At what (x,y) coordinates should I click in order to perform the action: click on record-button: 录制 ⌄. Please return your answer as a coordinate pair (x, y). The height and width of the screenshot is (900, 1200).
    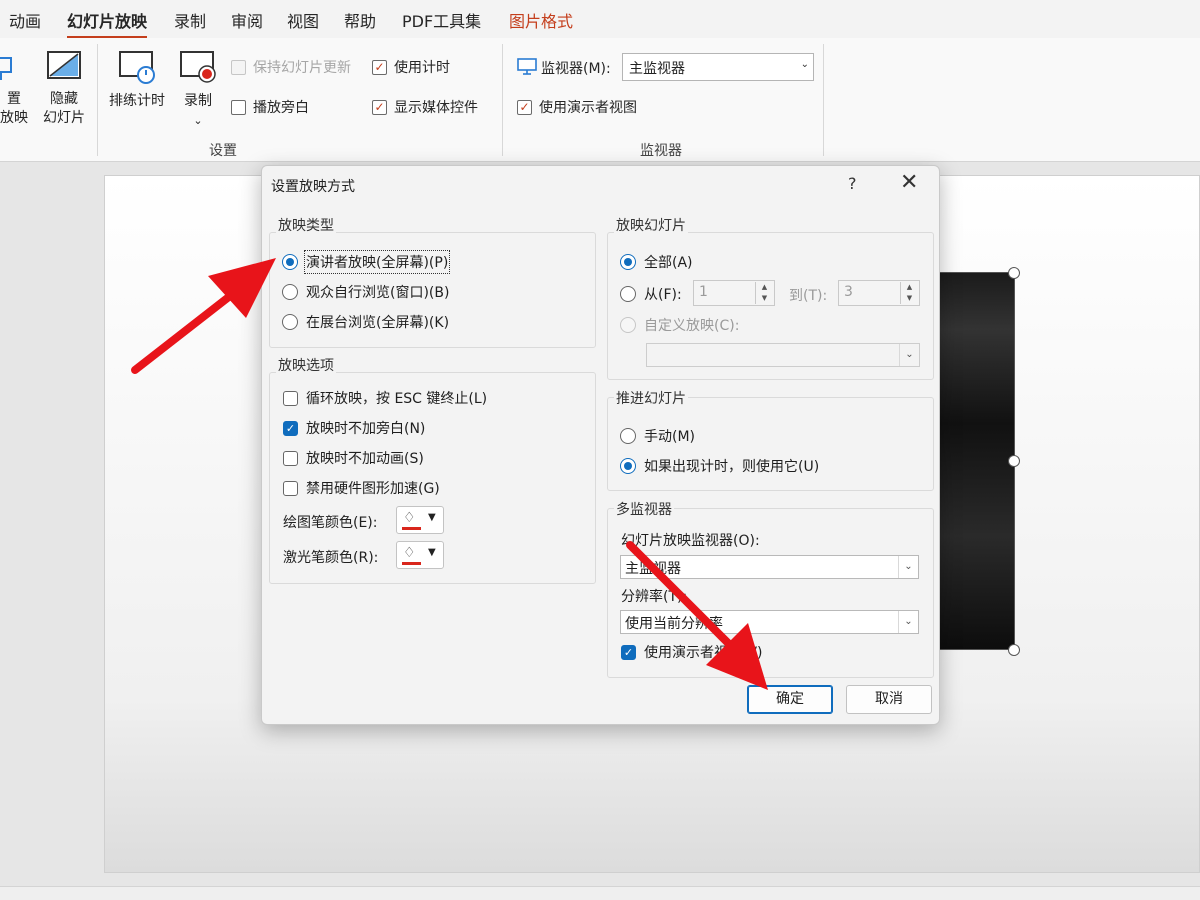
    Looking at the image, I should click on (198, 90).